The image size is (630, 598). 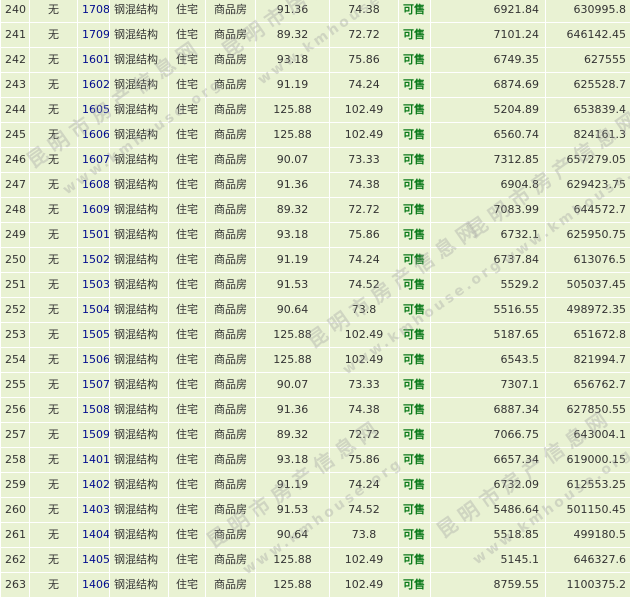 What do you see at coordinates (93, 60) in the screenshot?
I see `room-number-link: 1601` at bounding box center [93, 60].